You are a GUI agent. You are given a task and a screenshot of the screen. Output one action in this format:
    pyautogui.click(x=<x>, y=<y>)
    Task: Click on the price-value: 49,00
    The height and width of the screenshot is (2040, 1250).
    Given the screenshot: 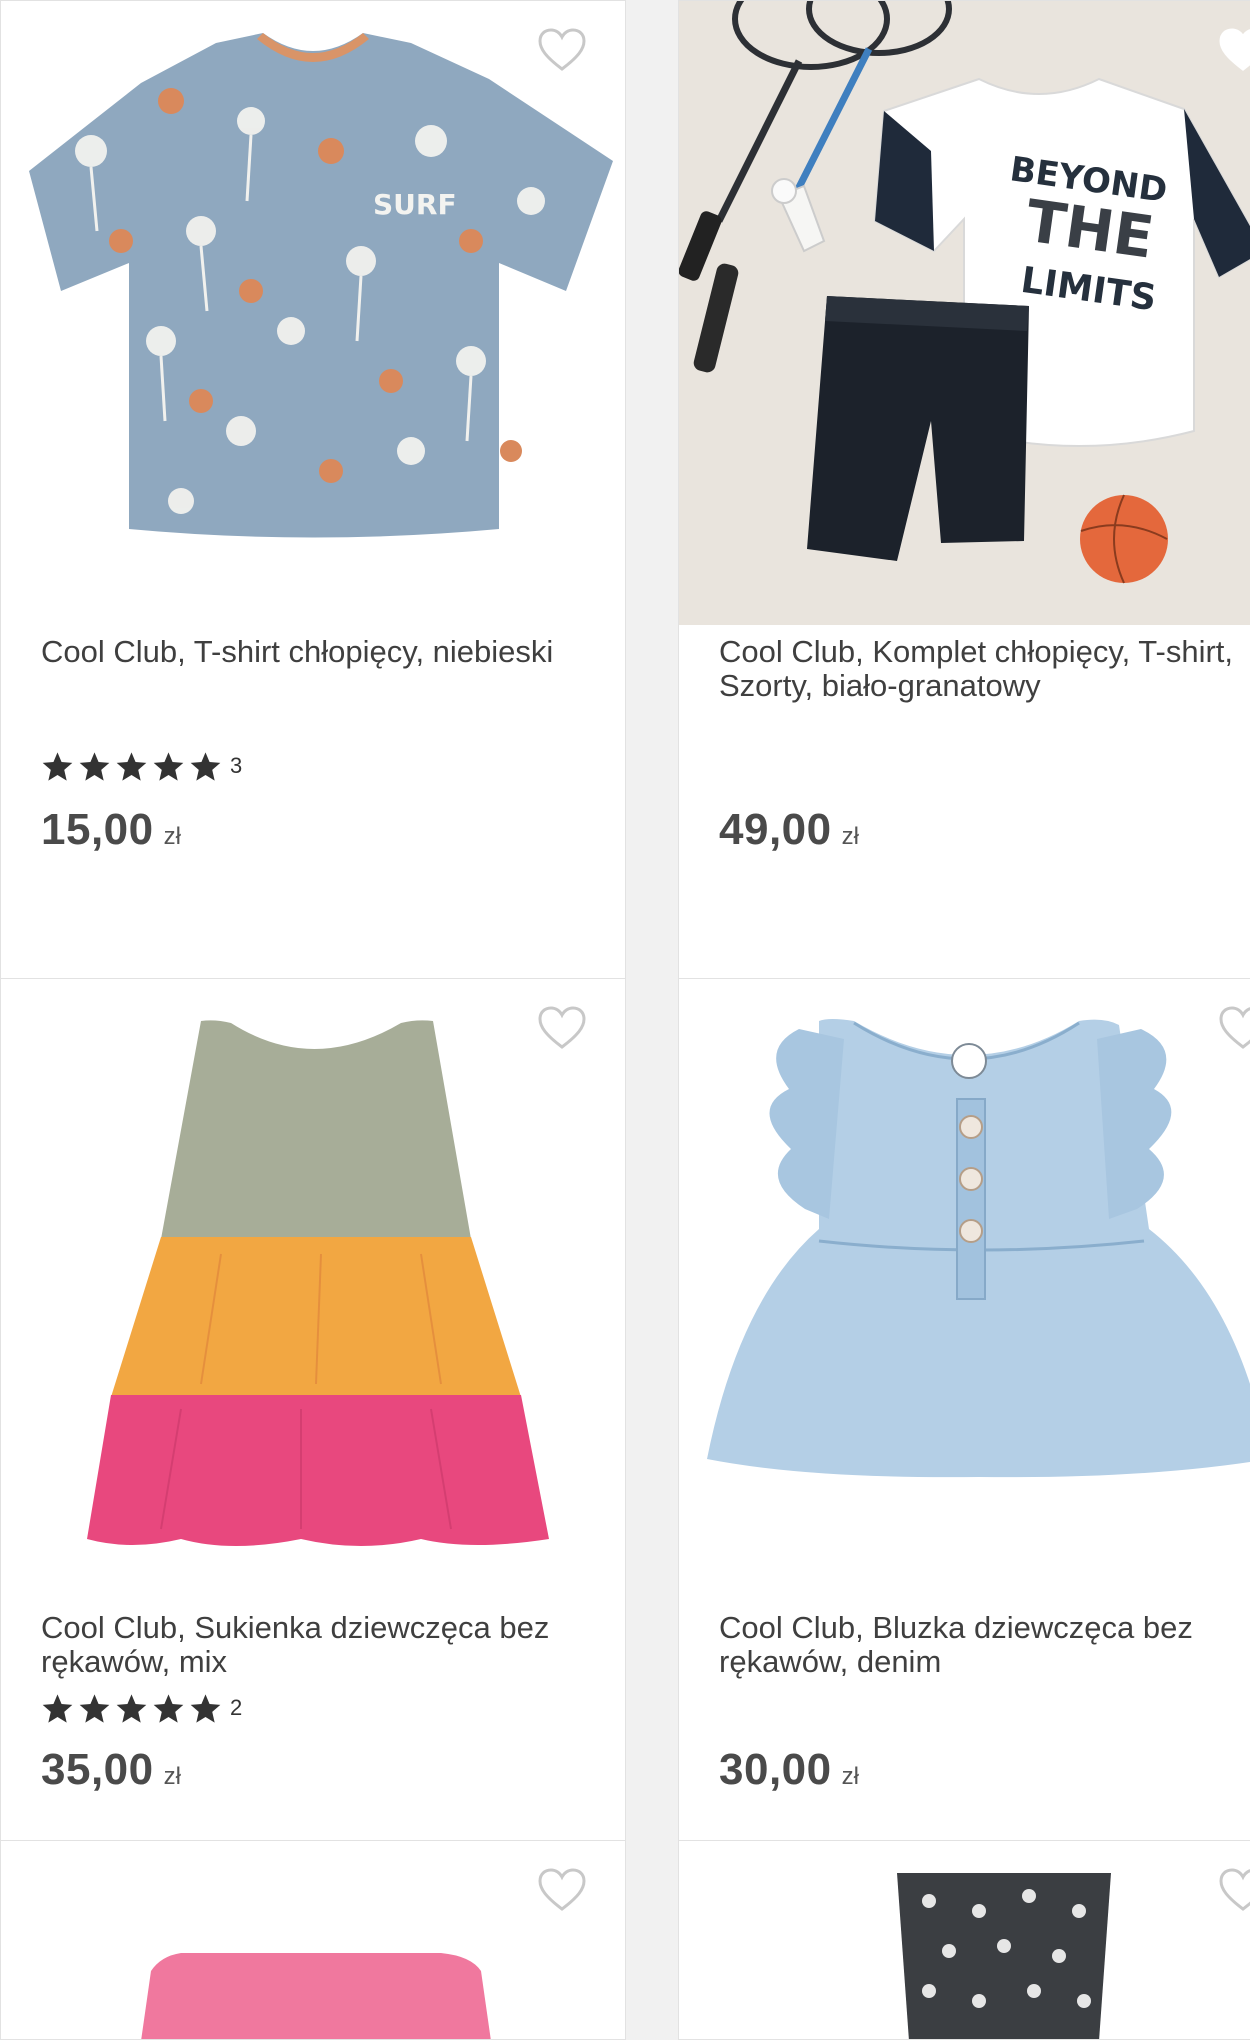 What is the action you would take?
    pyautogui.click(x=775, y=829)
    